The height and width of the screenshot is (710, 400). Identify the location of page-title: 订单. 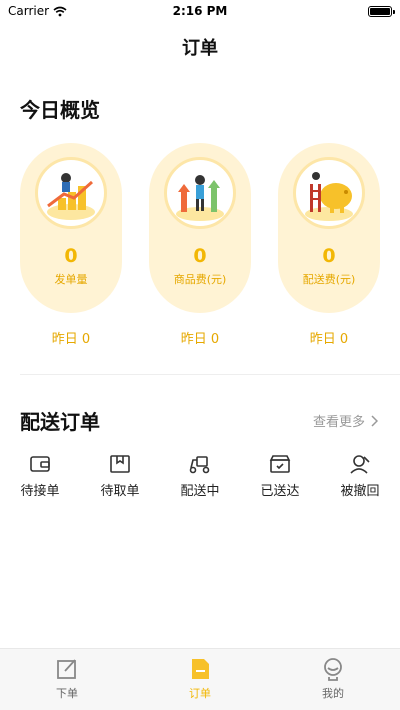
(200, 48).